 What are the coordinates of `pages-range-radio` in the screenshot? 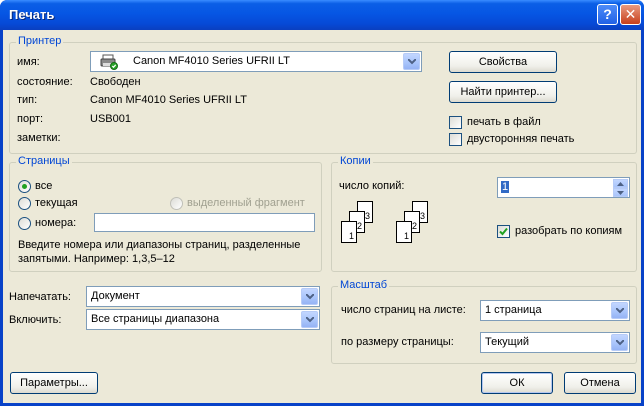 It's located at (24, 223).